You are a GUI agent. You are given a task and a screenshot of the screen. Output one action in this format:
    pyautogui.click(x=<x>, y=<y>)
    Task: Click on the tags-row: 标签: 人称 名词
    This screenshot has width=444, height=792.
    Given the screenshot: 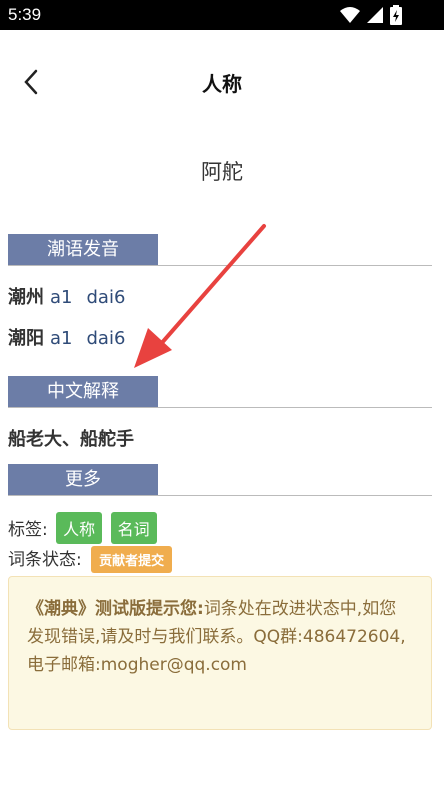 What is the action you would take?
    pyautogui.click(x=82, y=528)
    